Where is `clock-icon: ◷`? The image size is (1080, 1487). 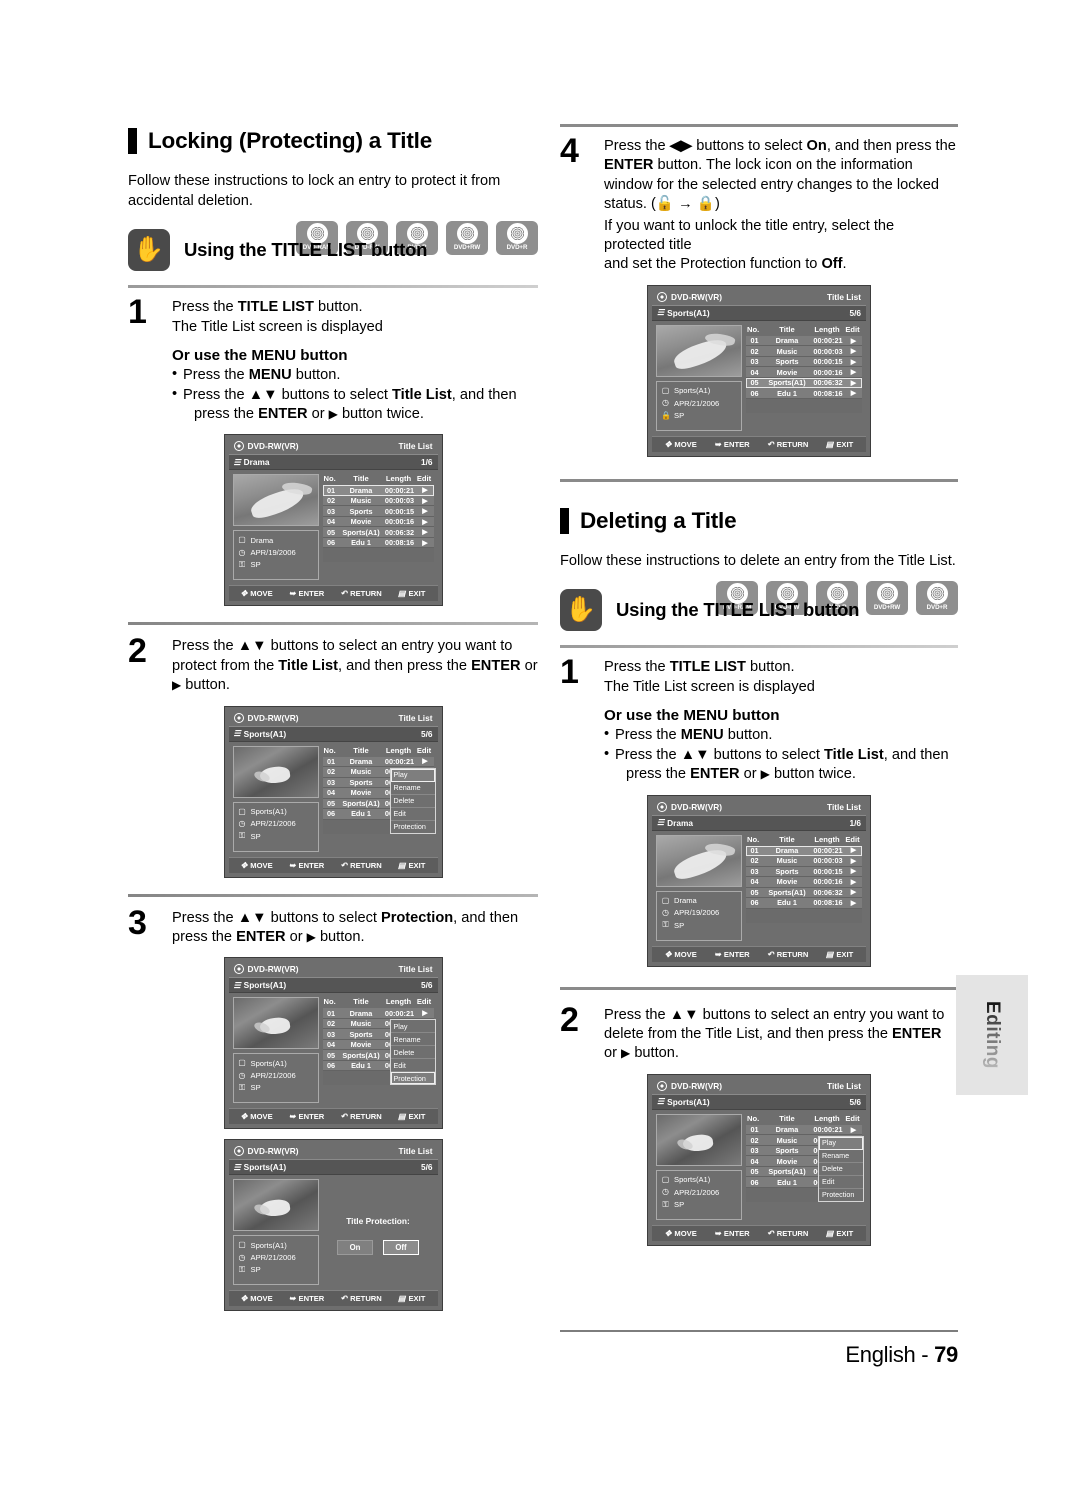 clock-icon: ◷ is located at coordinates (665, 403).